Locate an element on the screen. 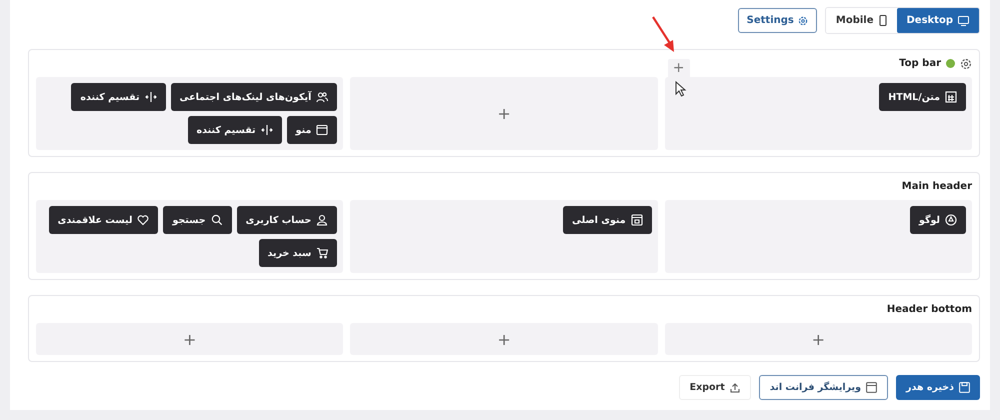 The height and width of the screenshot is (420, 1000). element-chip: لیست علاقمندی is located at coordinates (103, 220).